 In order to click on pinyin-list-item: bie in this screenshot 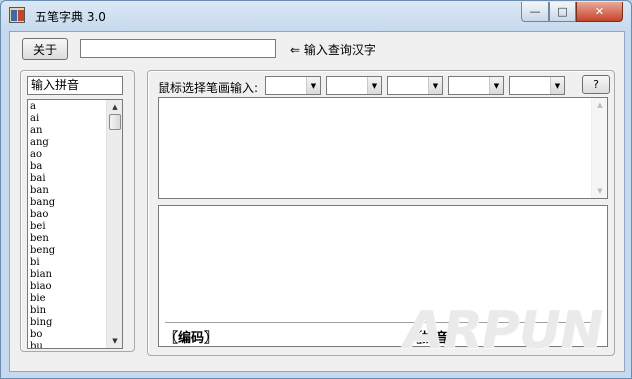, I will do `click(67, 299)`.